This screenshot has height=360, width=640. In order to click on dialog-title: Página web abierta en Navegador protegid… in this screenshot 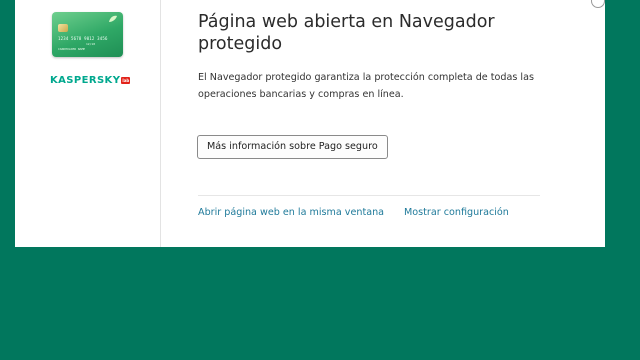, I will do `click(346, 33)`.